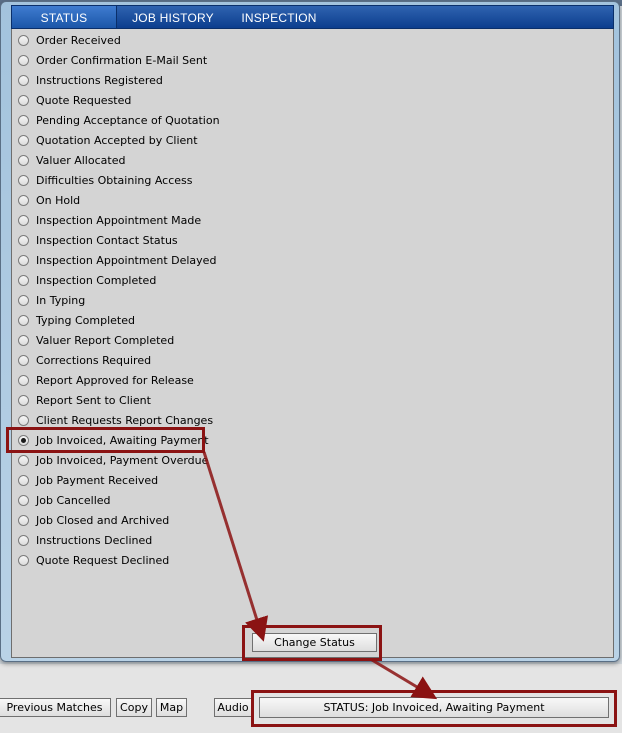 The width and height of the screenshot is (622, 733). What do you see at coordinates (105, 340) in the screenshot?
I see `status-option-label: Valuer Report Completed` at bounding box center [105, 340].